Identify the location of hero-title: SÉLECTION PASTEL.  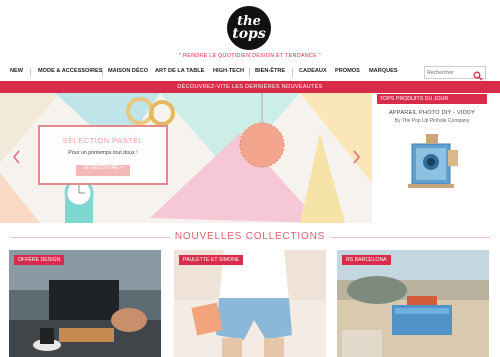
(103, 140).